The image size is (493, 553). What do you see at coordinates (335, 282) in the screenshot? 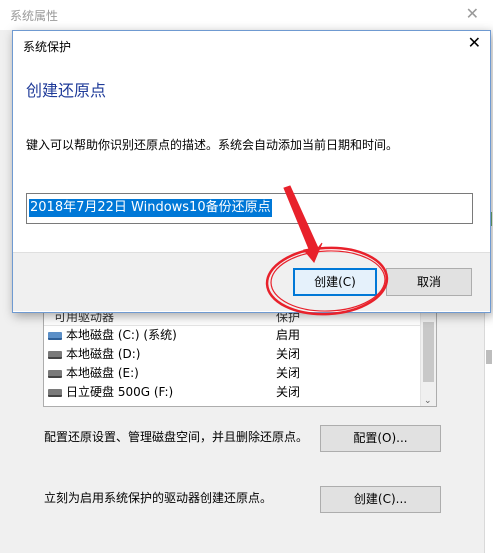
I see `create-button: 创建(C)` at bounding box center [335, 282].